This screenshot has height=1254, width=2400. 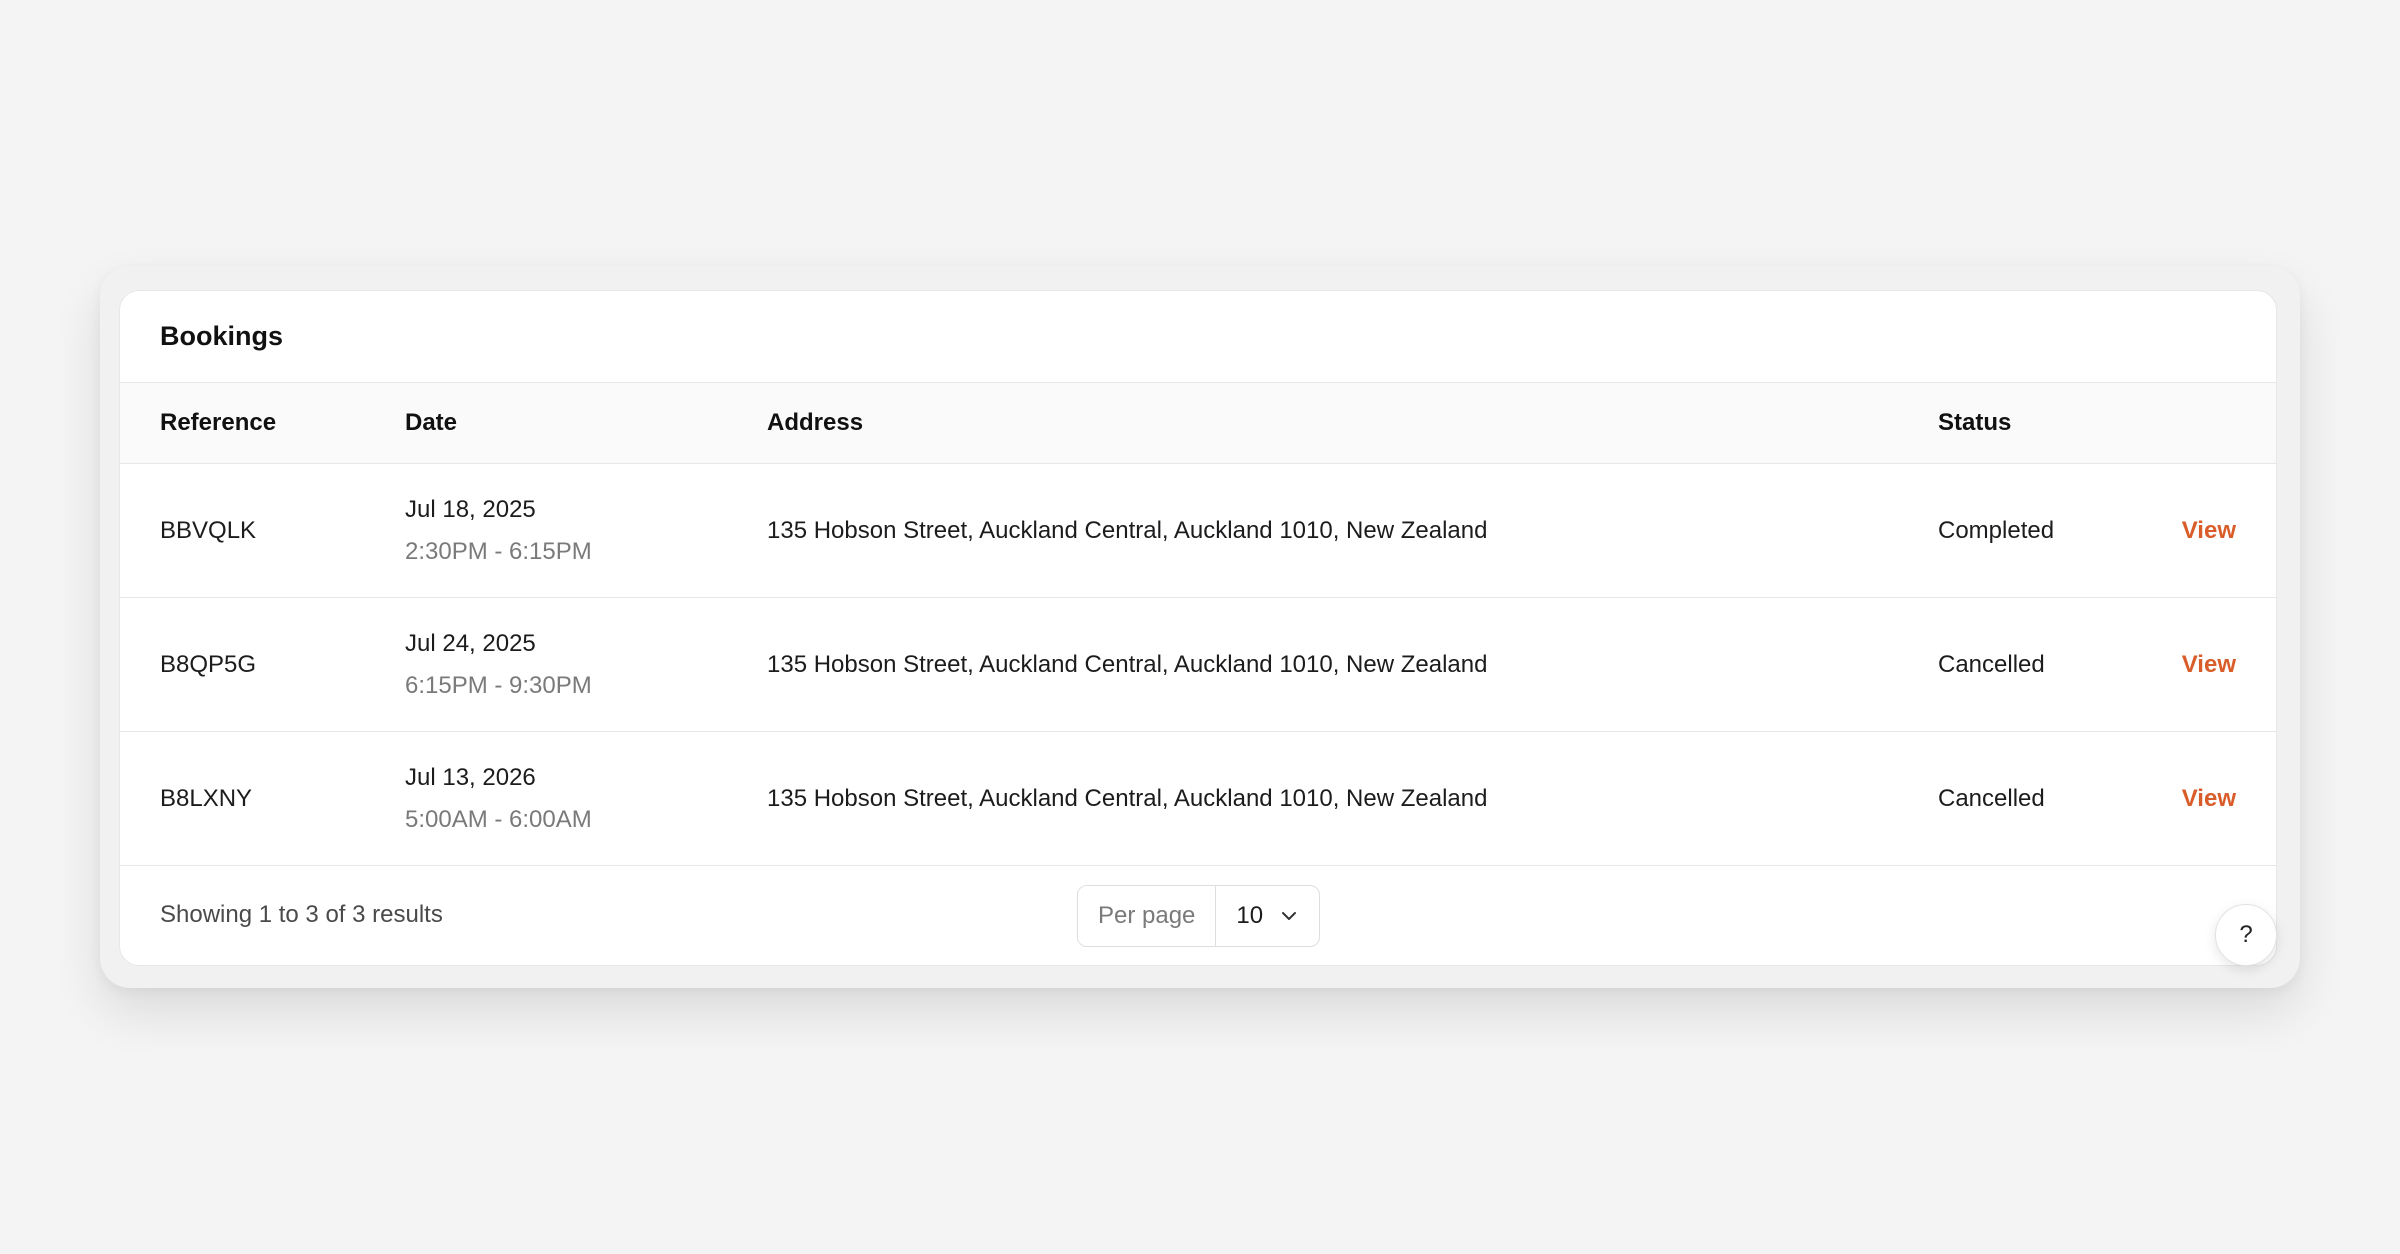 What do you see at coordinates (1996, 530) in the screenshot?
I see `row-status: Completed` at bounding box center [1996, 530].